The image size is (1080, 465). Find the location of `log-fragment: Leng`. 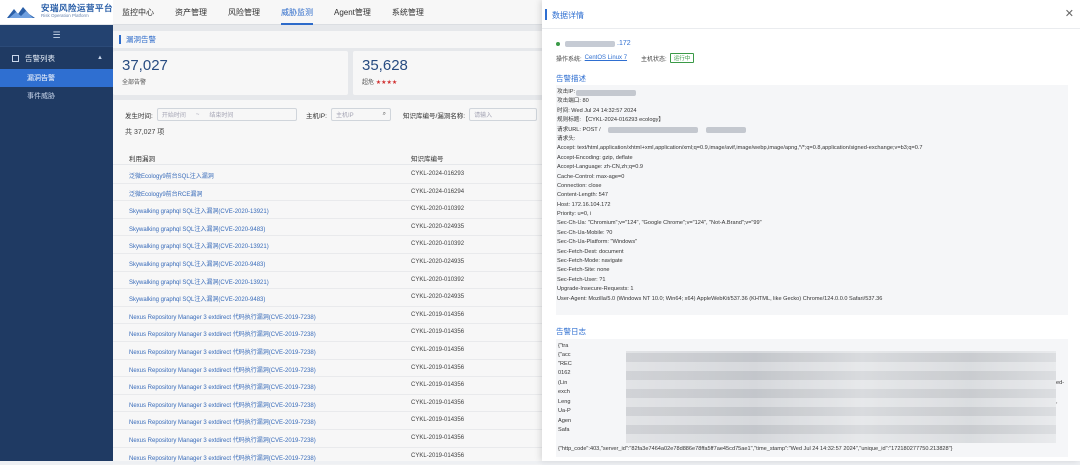

log-fragment: Leng is located at coordinates (564, 402).